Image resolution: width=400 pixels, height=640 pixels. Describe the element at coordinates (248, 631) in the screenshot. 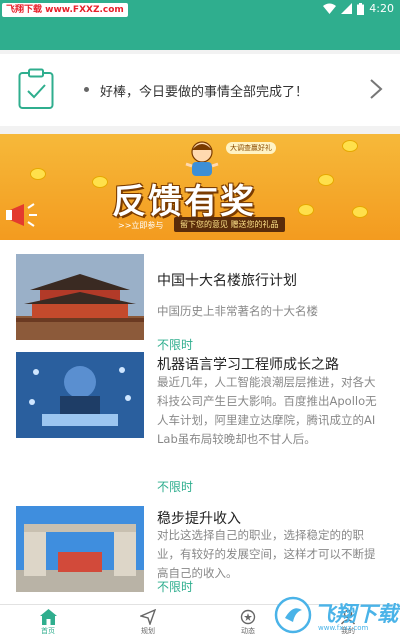

I see `tab-label: 动态` at that location.